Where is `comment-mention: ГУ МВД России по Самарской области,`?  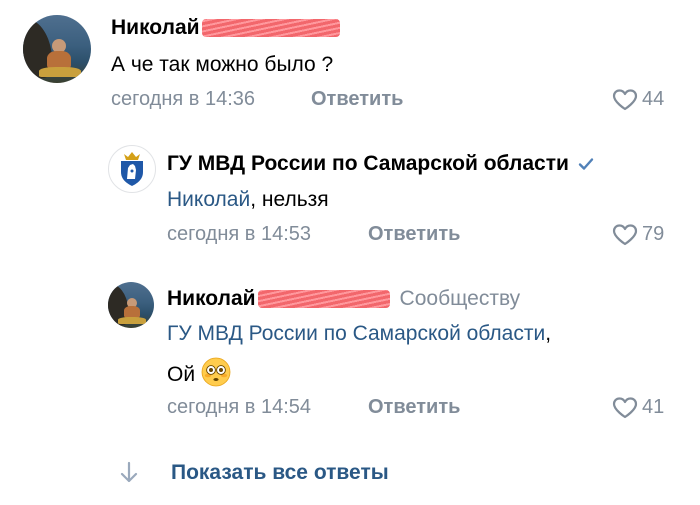
comment-mention: ГУ МВД России по Самарской области, is located at coordinates (359, 333).